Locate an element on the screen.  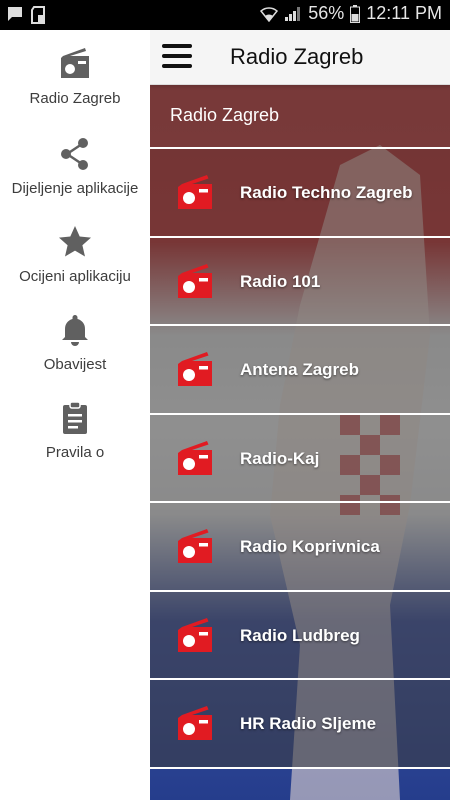
drawer-item-policy: Pravila o is located at coordinates (75, 431).